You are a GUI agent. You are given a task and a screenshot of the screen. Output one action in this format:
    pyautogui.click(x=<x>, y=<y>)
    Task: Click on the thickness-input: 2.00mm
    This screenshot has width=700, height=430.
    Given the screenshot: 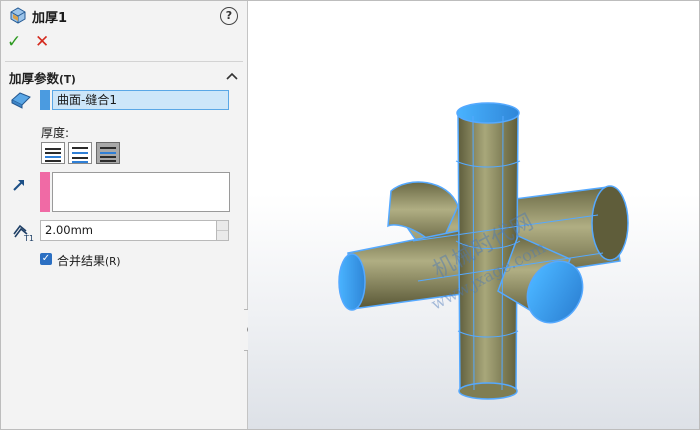 What is the action you would take?
    pyautogui.click(x=128, y=230)
    